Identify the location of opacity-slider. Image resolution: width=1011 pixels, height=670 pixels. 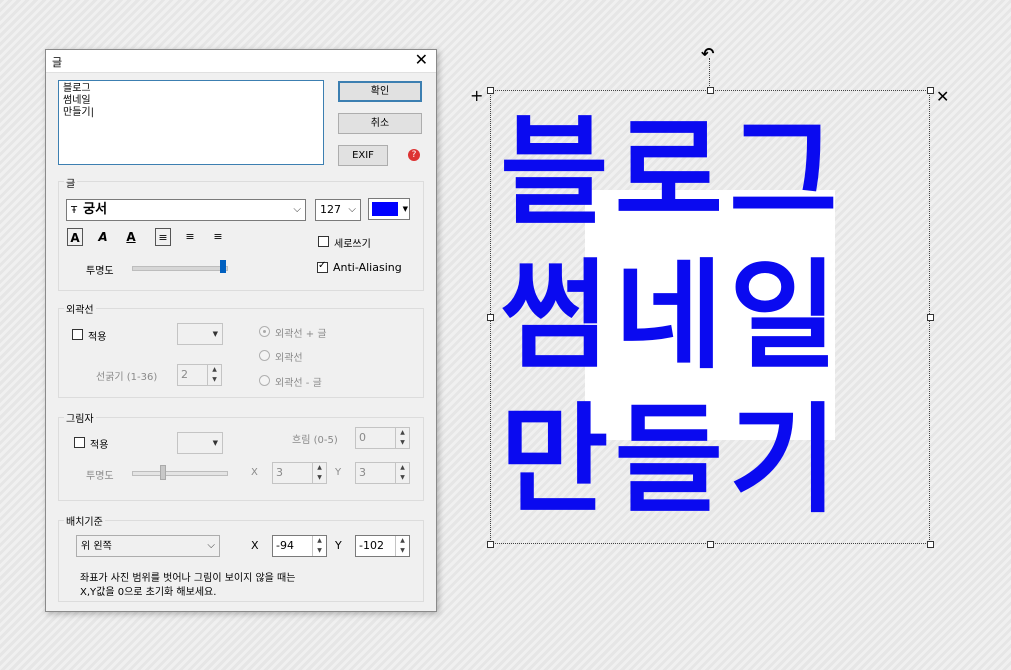
(180, 268).